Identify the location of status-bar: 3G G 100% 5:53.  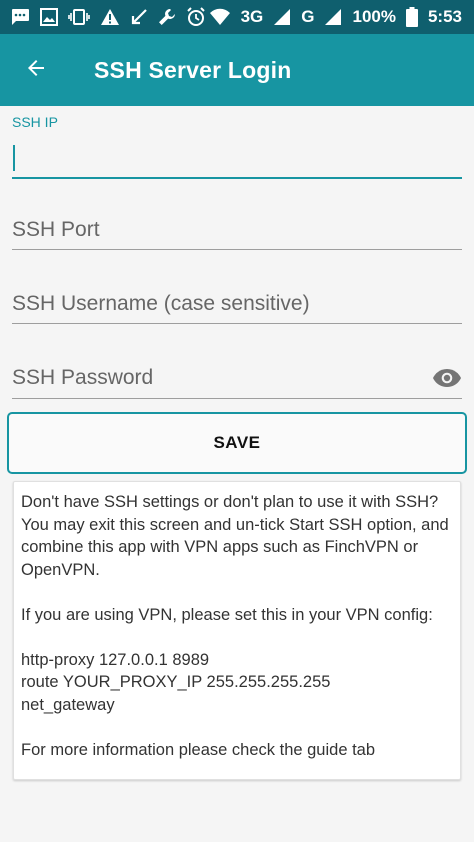
(237, 17).